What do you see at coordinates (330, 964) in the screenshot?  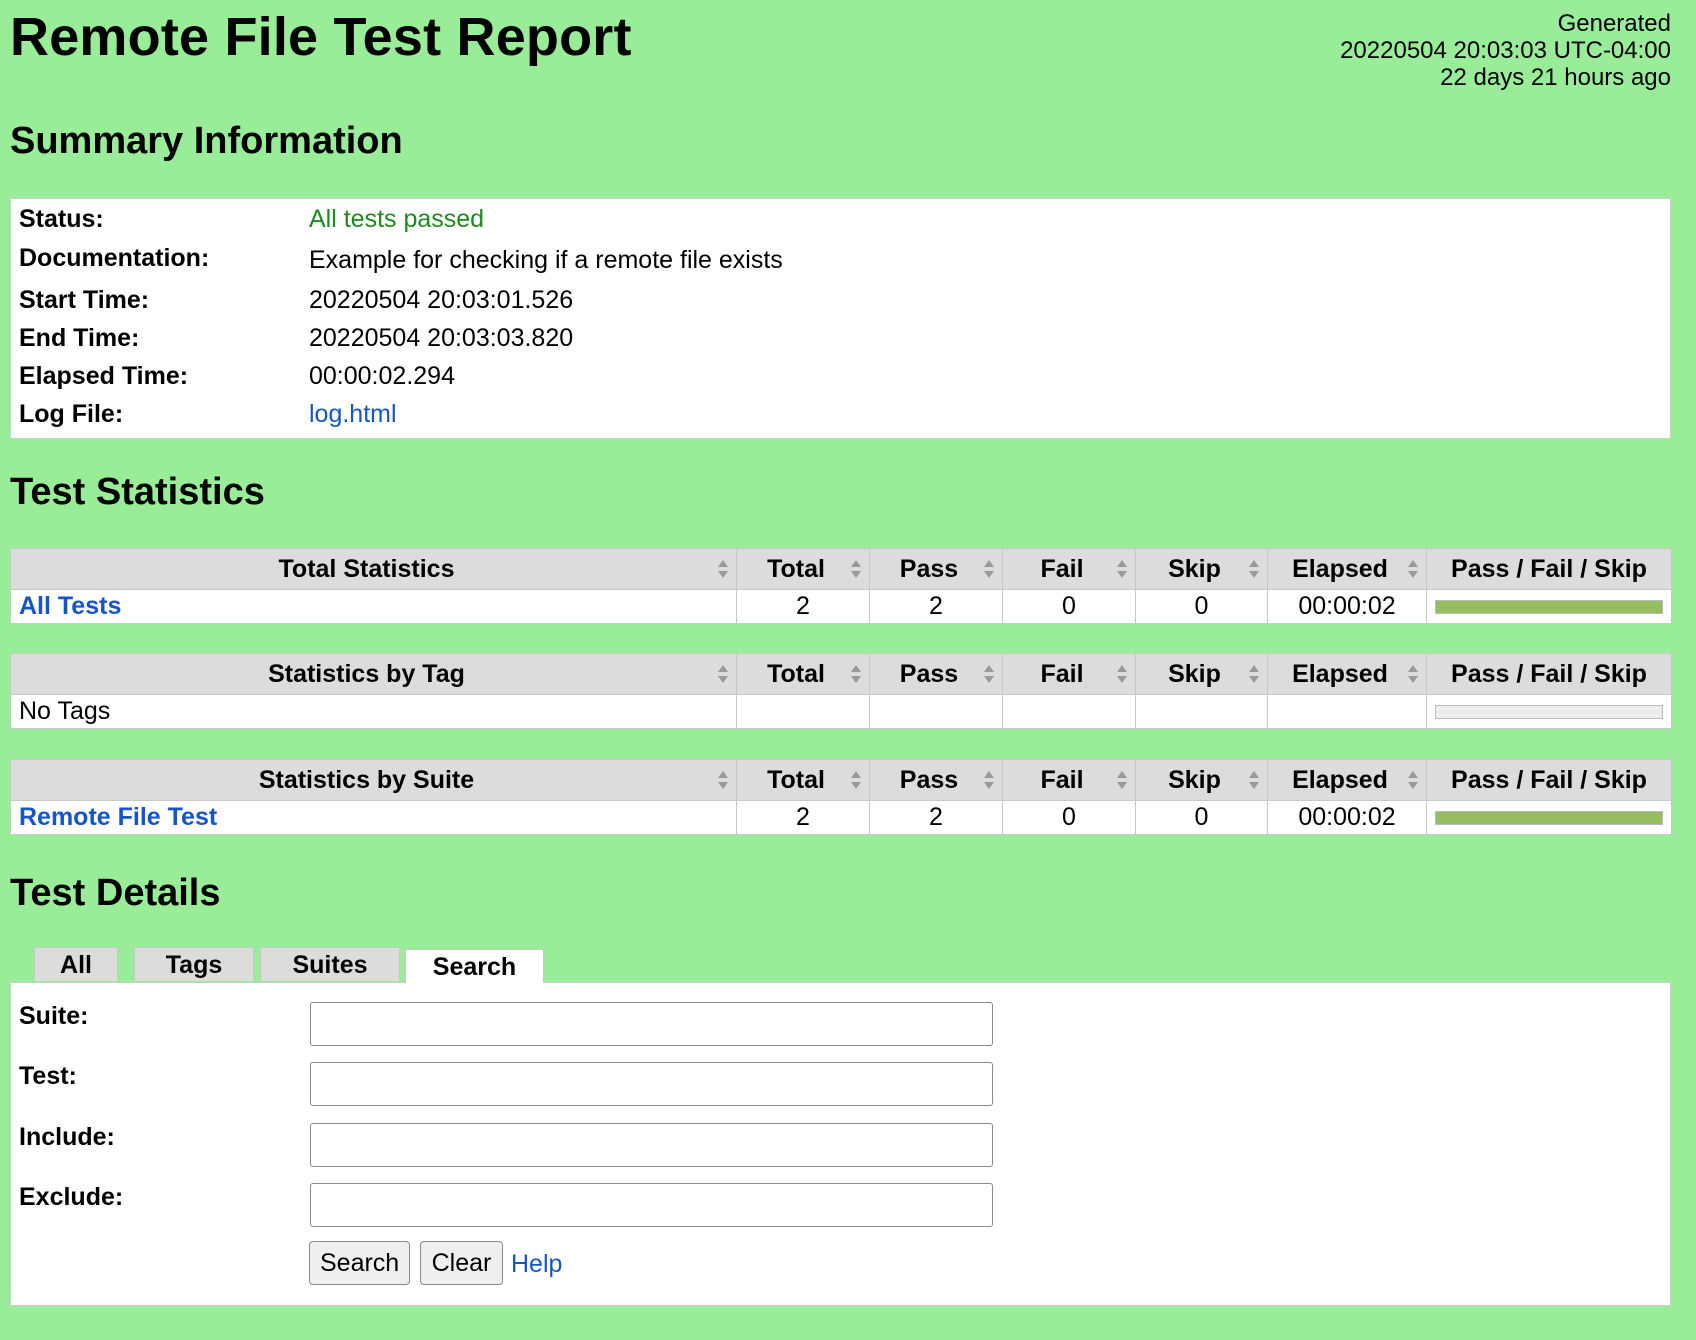 I see `tab-suites: Suites` at bounding box center [330, 964].